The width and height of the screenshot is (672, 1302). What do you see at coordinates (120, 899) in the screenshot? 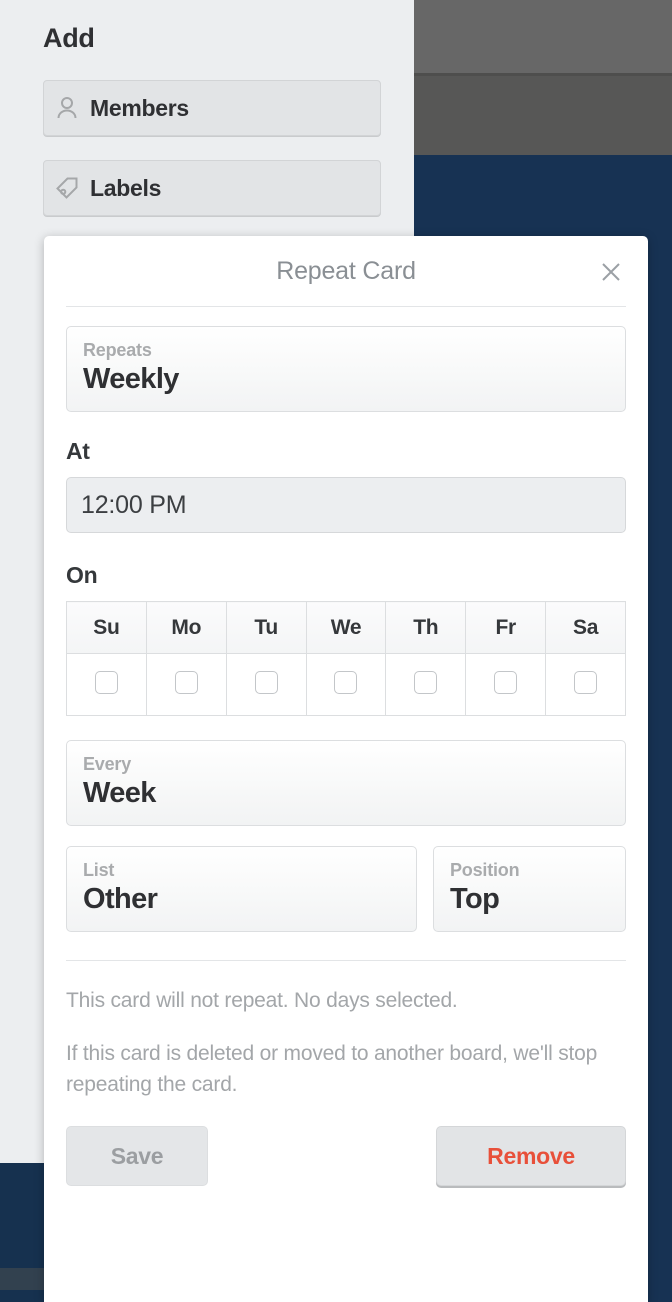
I see `list-value: Other` at bounding box center [120, 899].